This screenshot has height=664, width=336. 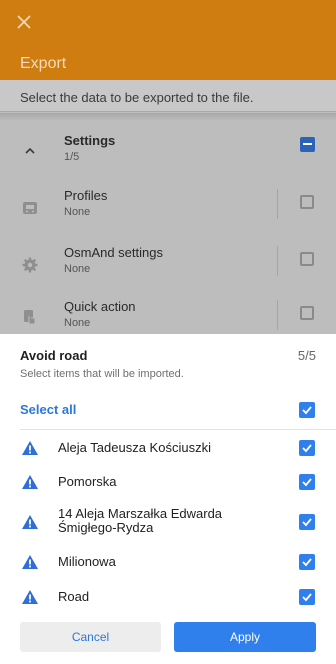 What do you see at coordinates (87, 481) in the screenshot?
I see `list-item-label: Pomorska` at bounding box center [87, 481].